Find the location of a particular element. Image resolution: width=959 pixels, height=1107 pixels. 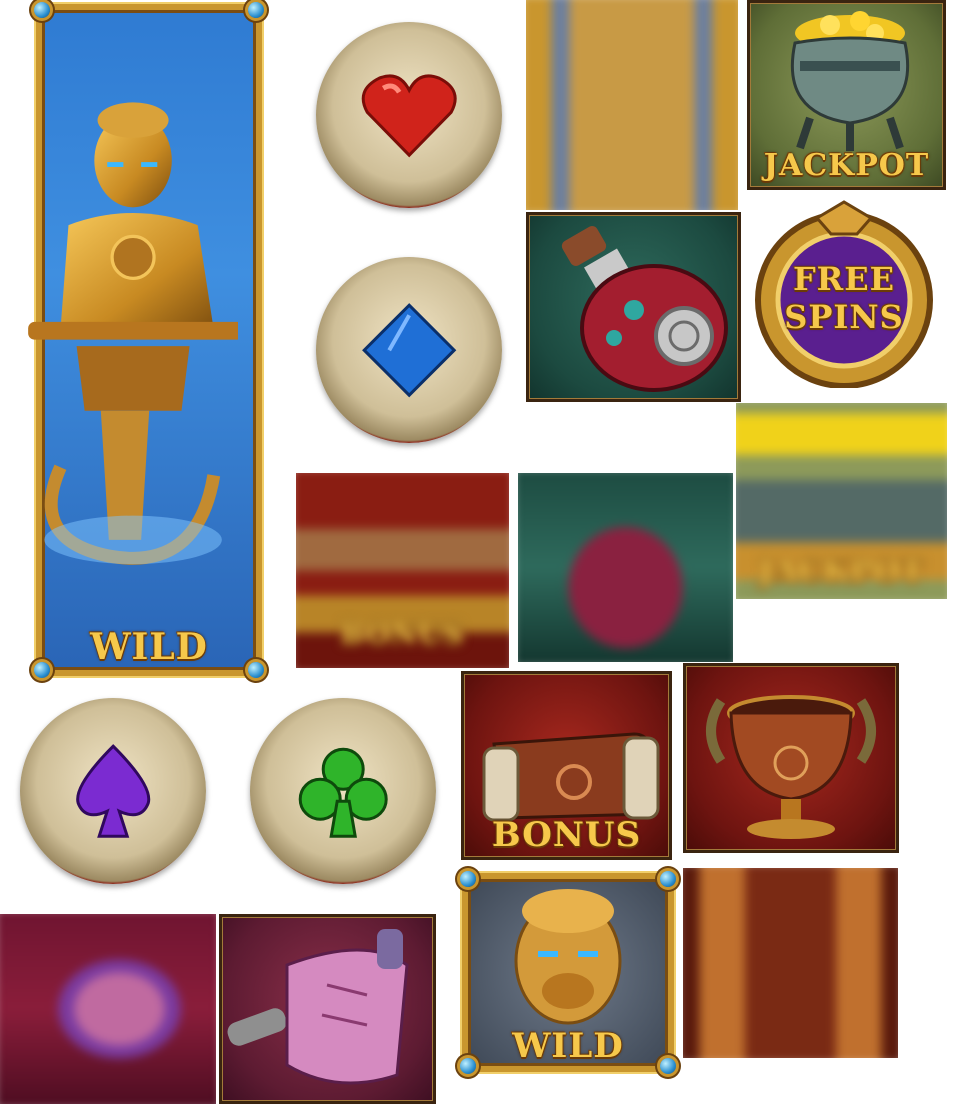

club-icon is located at coordinates (343, 792).